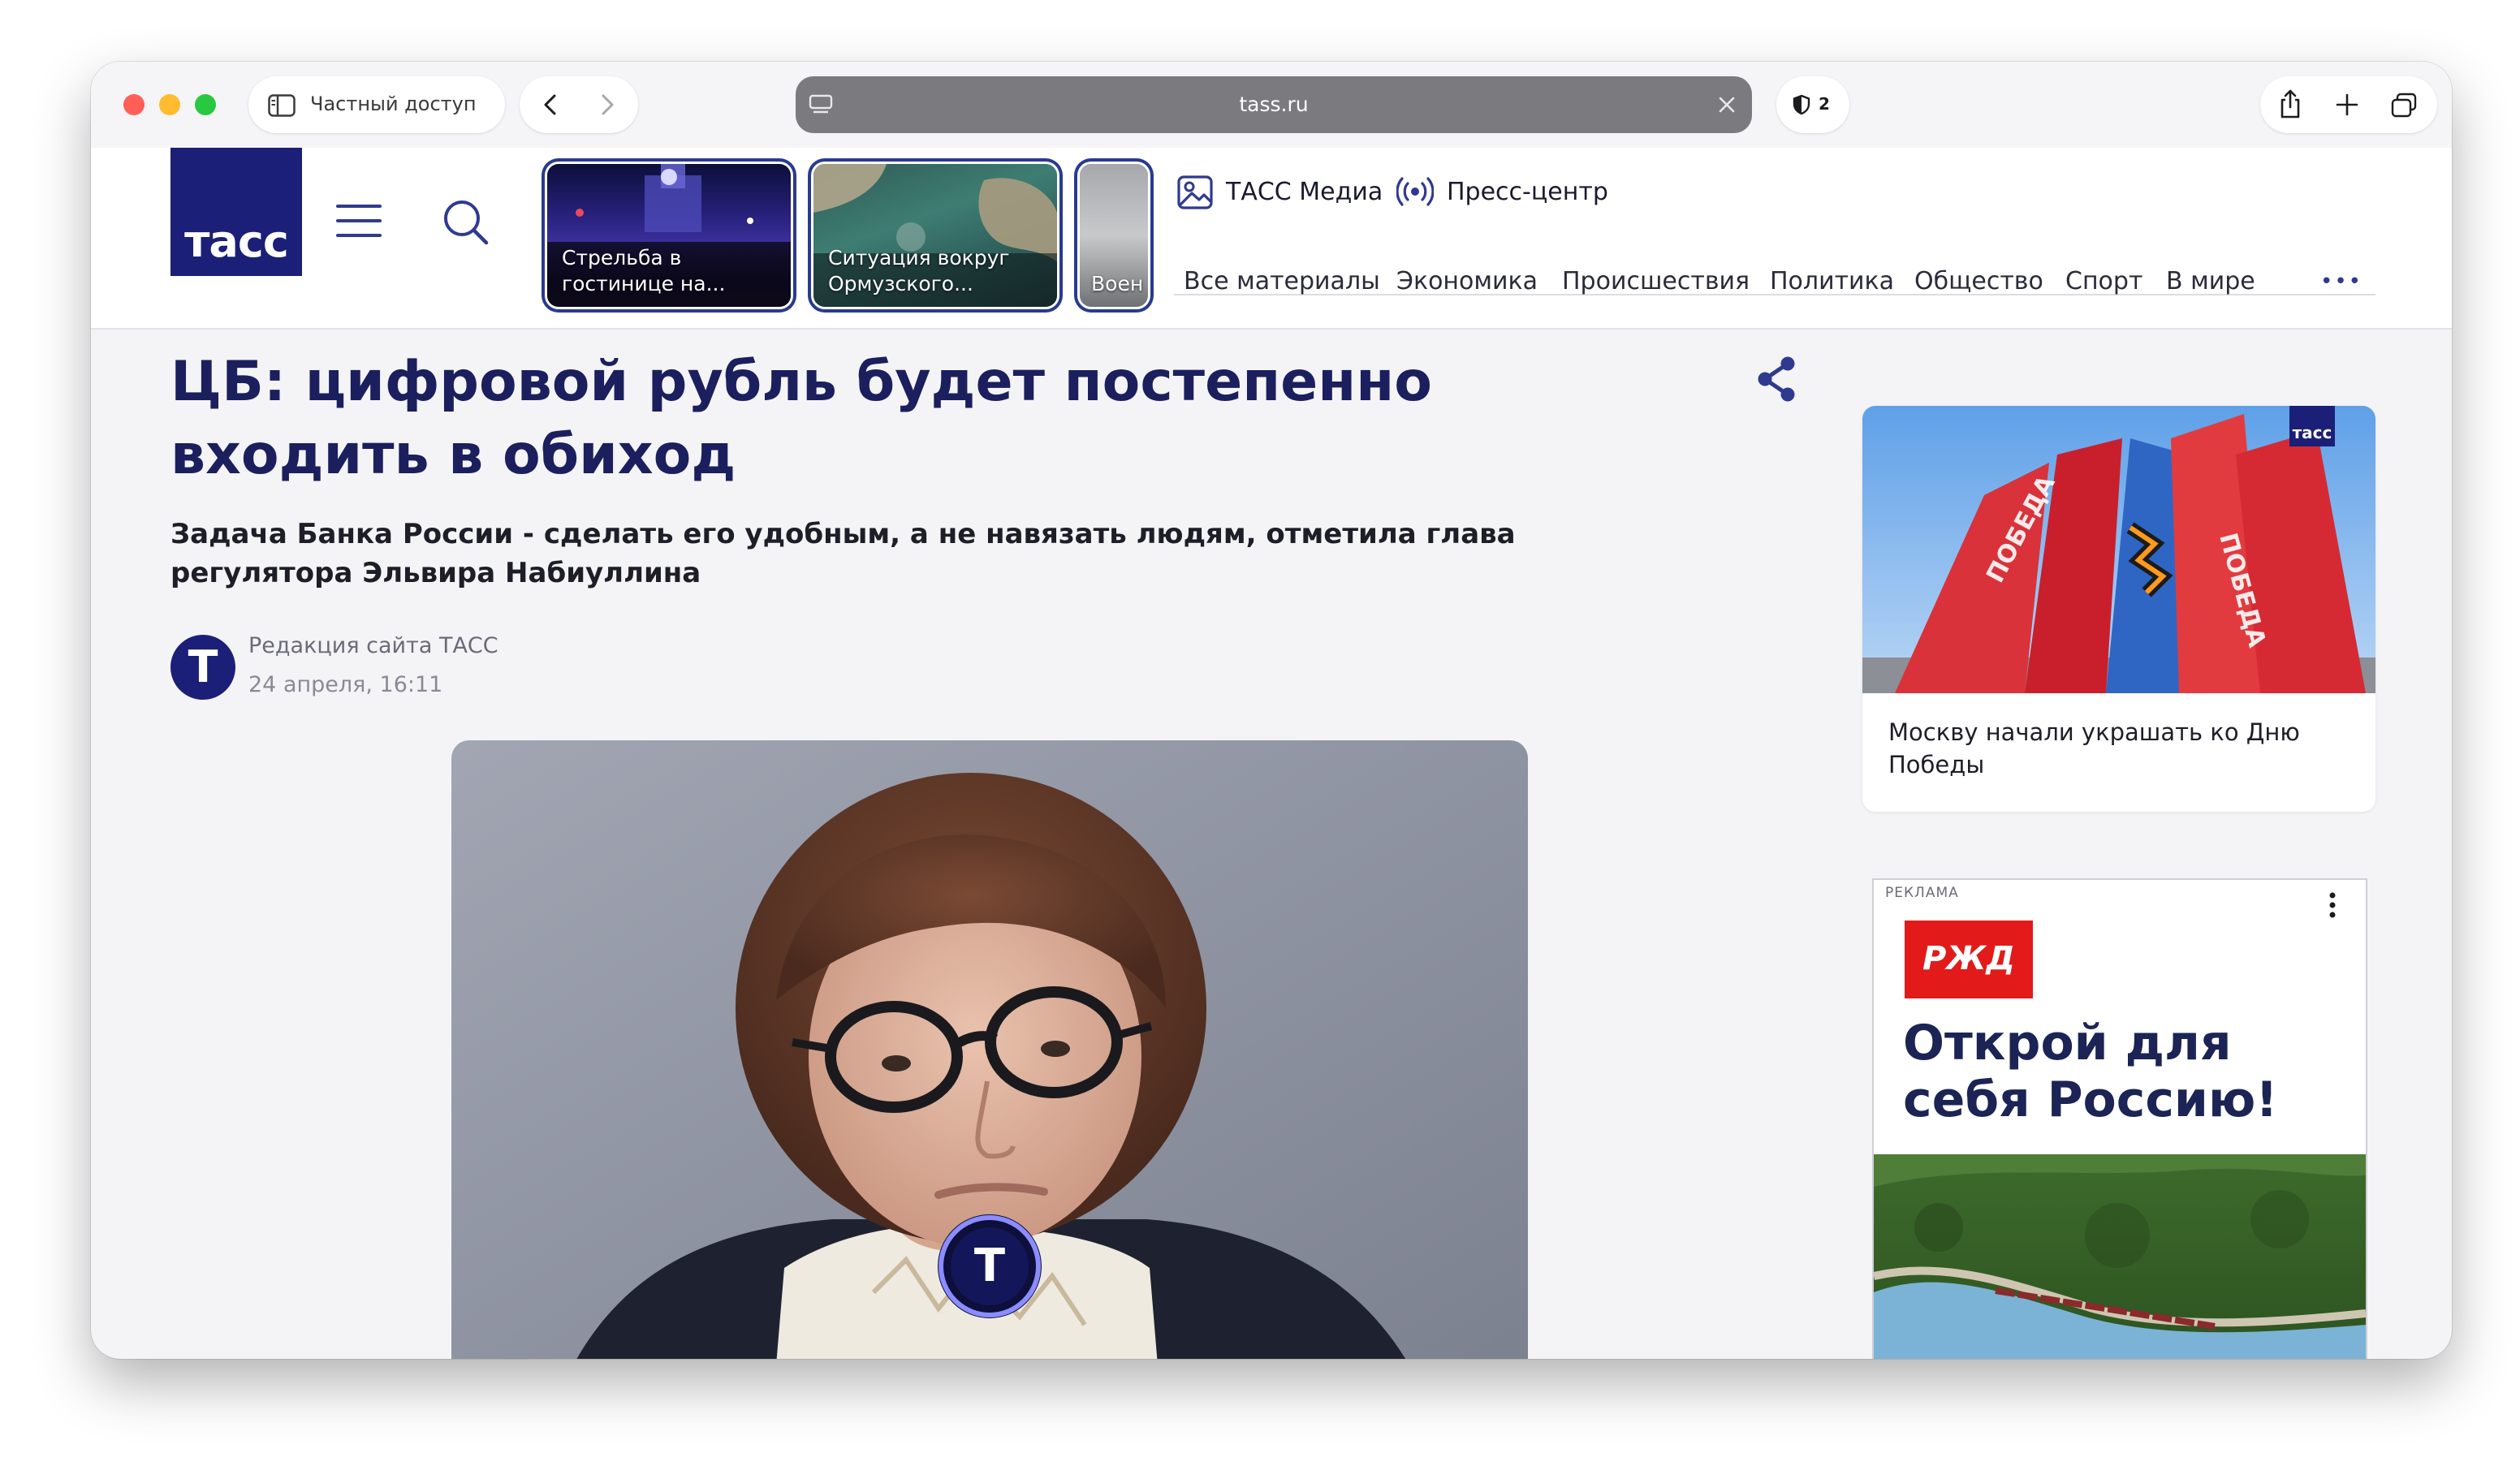 The image size is (2520, 1466). Describe the element at coordinates (282, 105) in the screenshot. I see `sidebar-icon` at that location.